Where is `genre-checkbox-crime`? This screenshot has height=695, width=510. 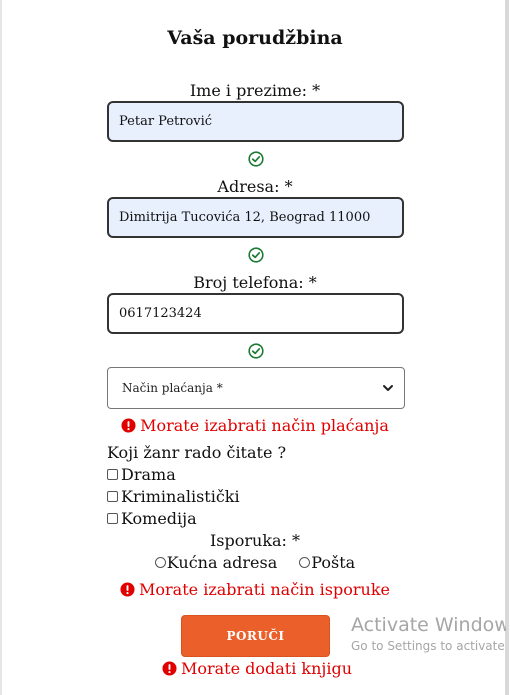 genre-checkbox-crime is located at coordinates (112, 496).